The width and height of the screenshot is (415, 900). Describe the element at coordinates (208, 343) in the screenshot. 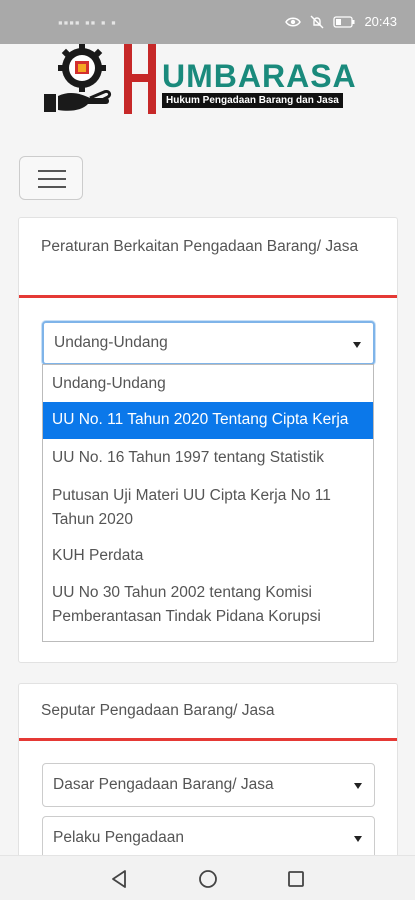

I see `regulations-select: Undang-Undang` at that location.